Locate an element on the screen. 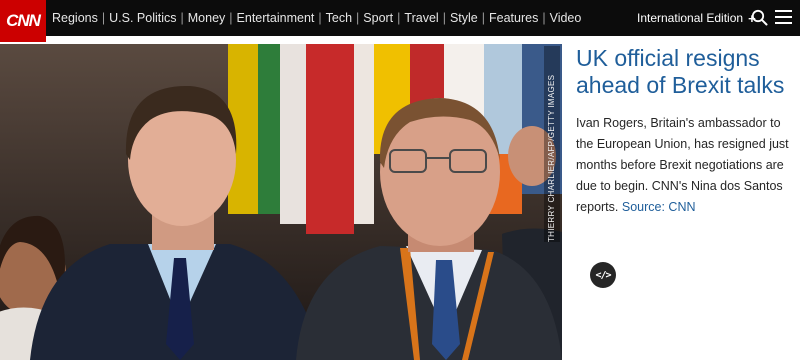  edition-selector: International Edition + is located at coordinates (696, 18).